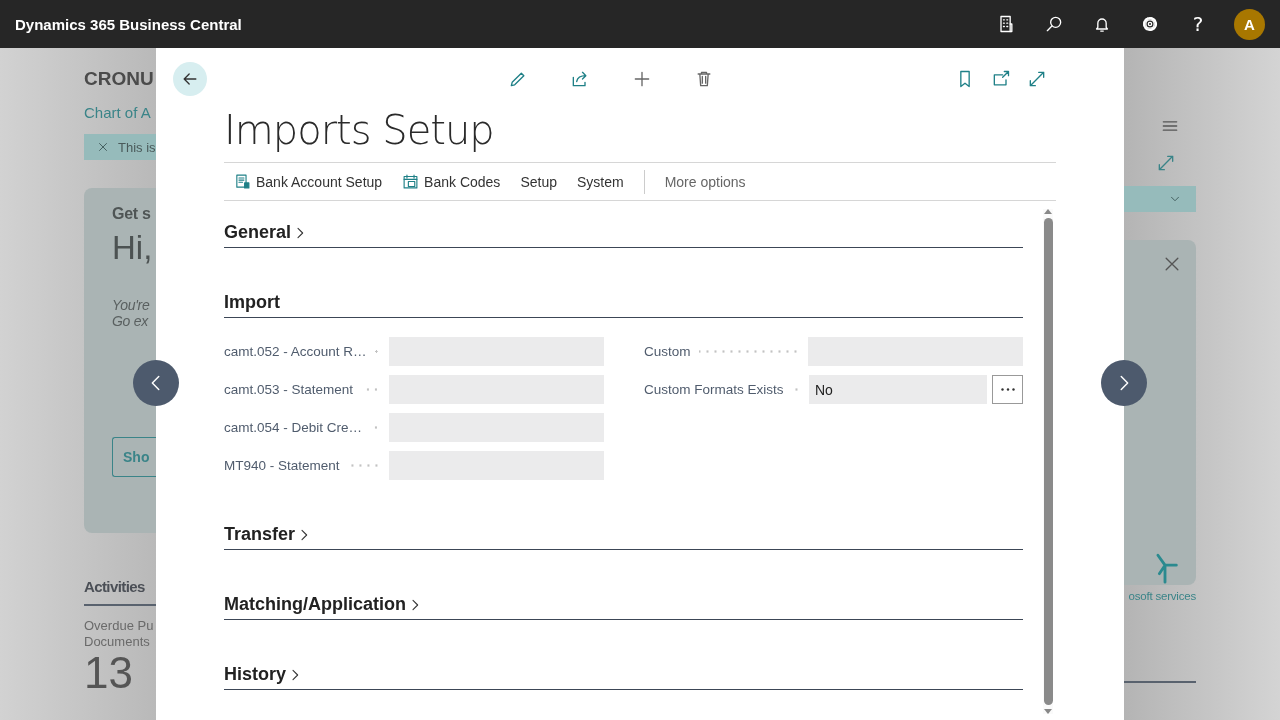 This screenshot has height=720, width=1280. Describe the element at coordinates (1166, 163) in the screenshot. I see `expand-icon` at that location.